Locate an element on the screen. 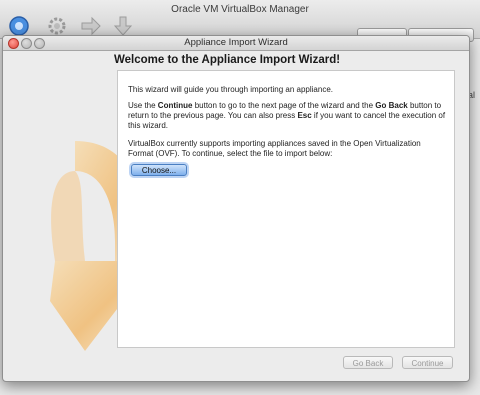 This screenshot has width=480, height=395. nav-text-1: Use the is located at coordinates (143, 105).